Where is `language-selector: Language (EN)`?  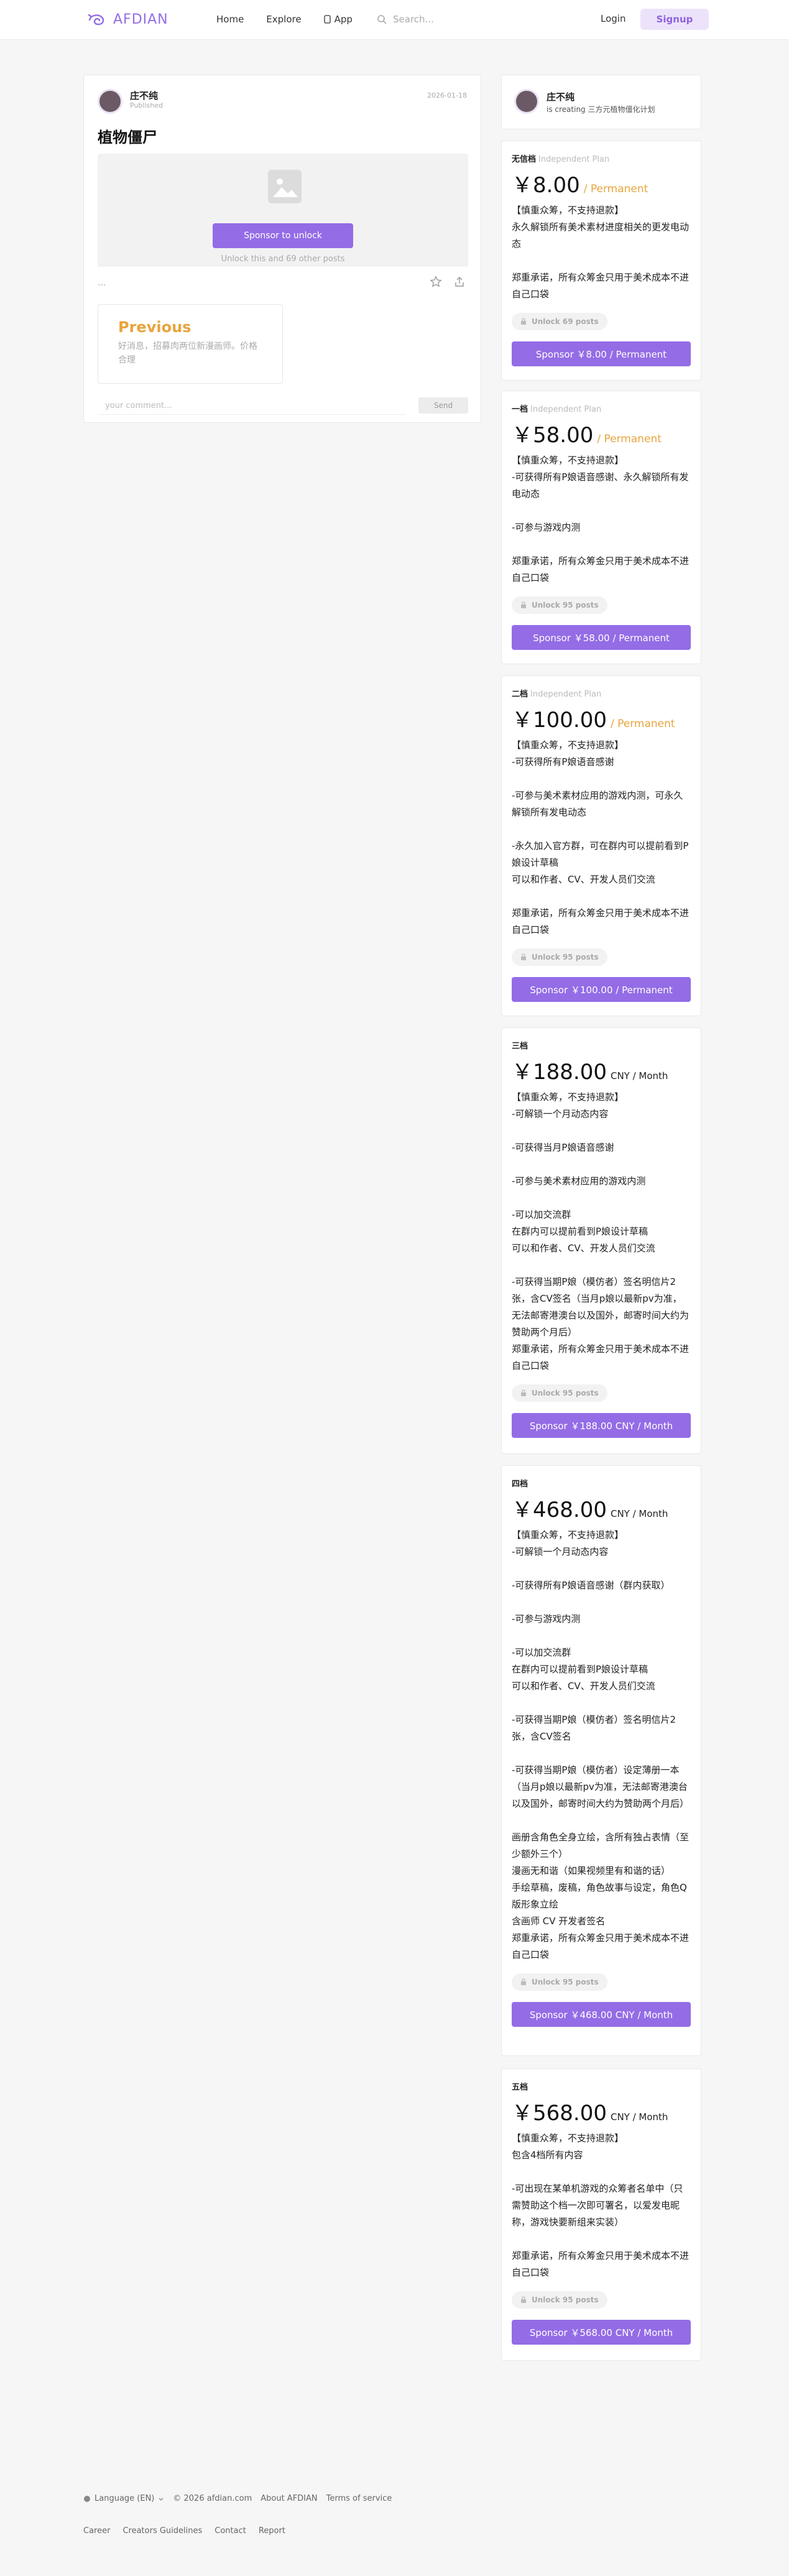
language-selector: Language (EN) is located at coordinates (124, 2499).